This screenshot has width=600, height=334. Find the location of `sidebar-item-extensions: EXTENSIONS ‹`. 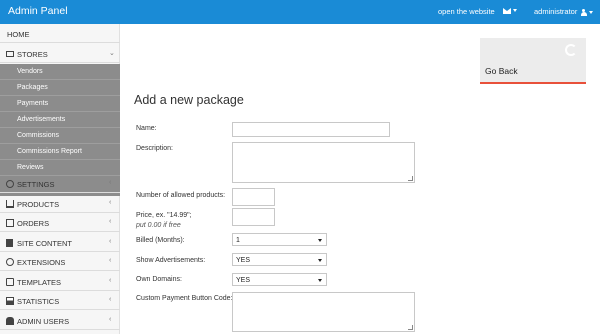

sidebar-item-extensions: EXTENSIONS ‹ is located at coordinates (60, 261).